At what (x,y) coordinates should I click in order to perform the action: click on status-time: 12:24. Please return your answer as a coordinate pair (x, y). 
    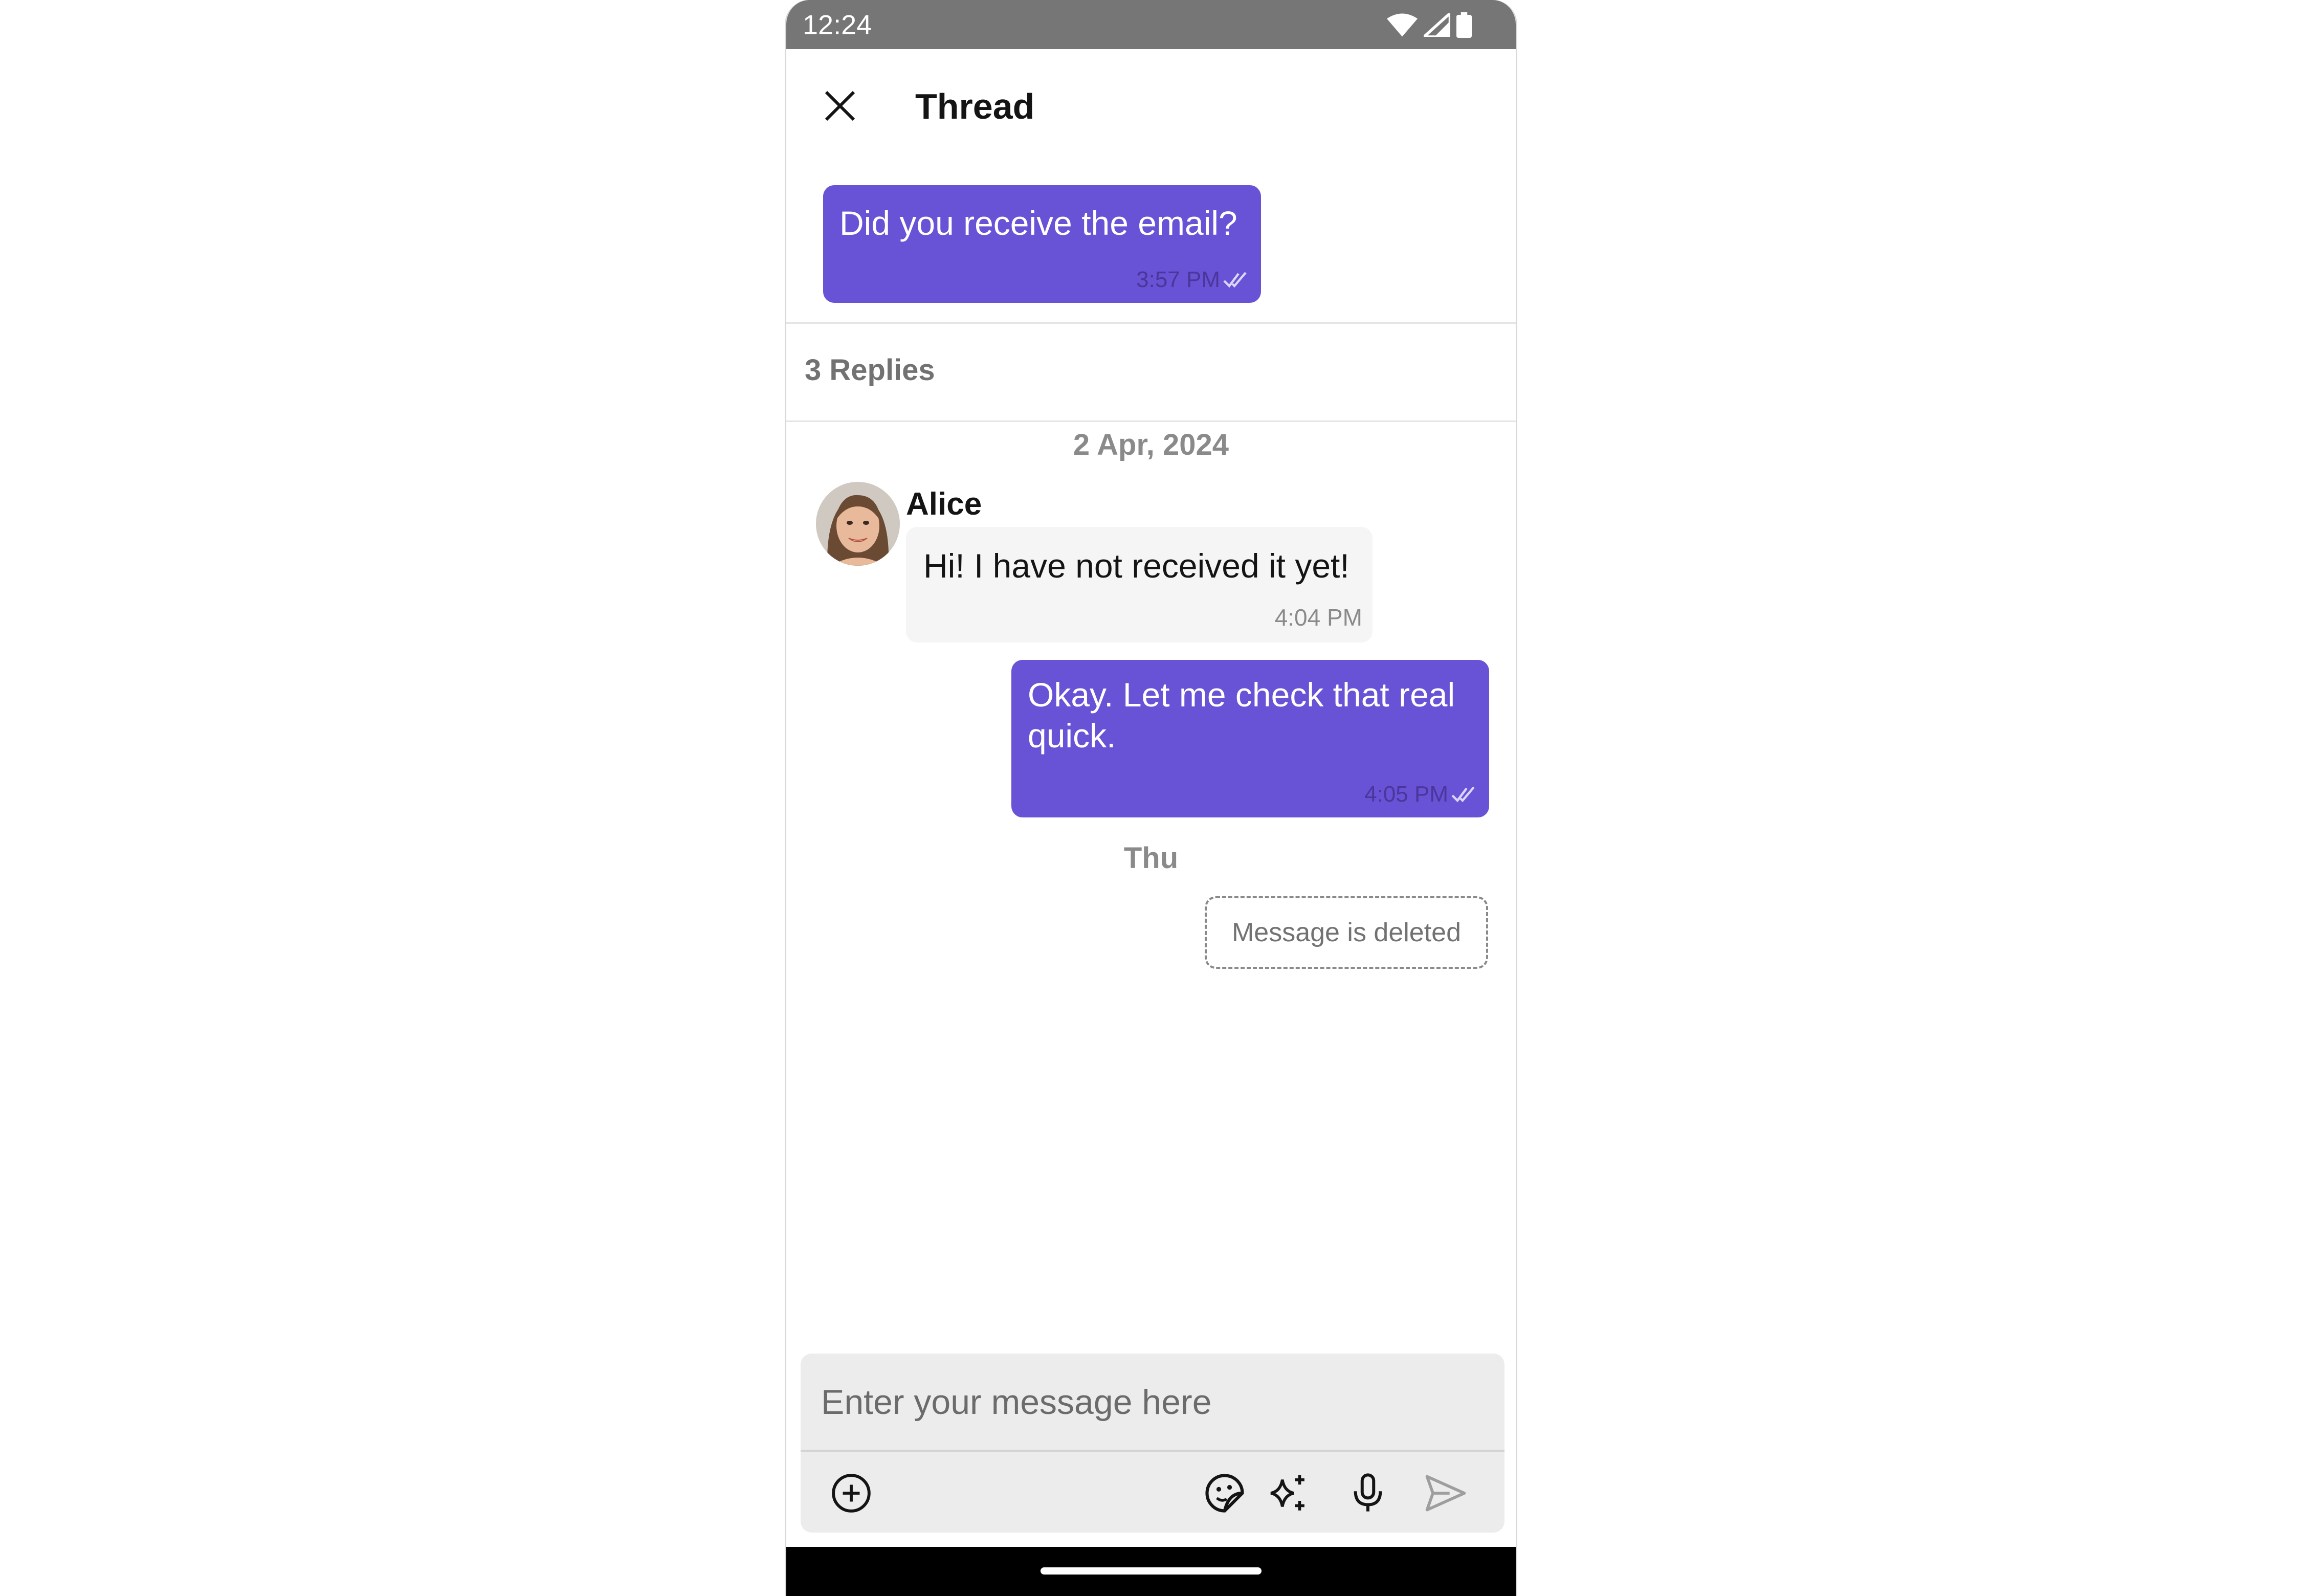
    Looking at the image, I should click on (837, 25).